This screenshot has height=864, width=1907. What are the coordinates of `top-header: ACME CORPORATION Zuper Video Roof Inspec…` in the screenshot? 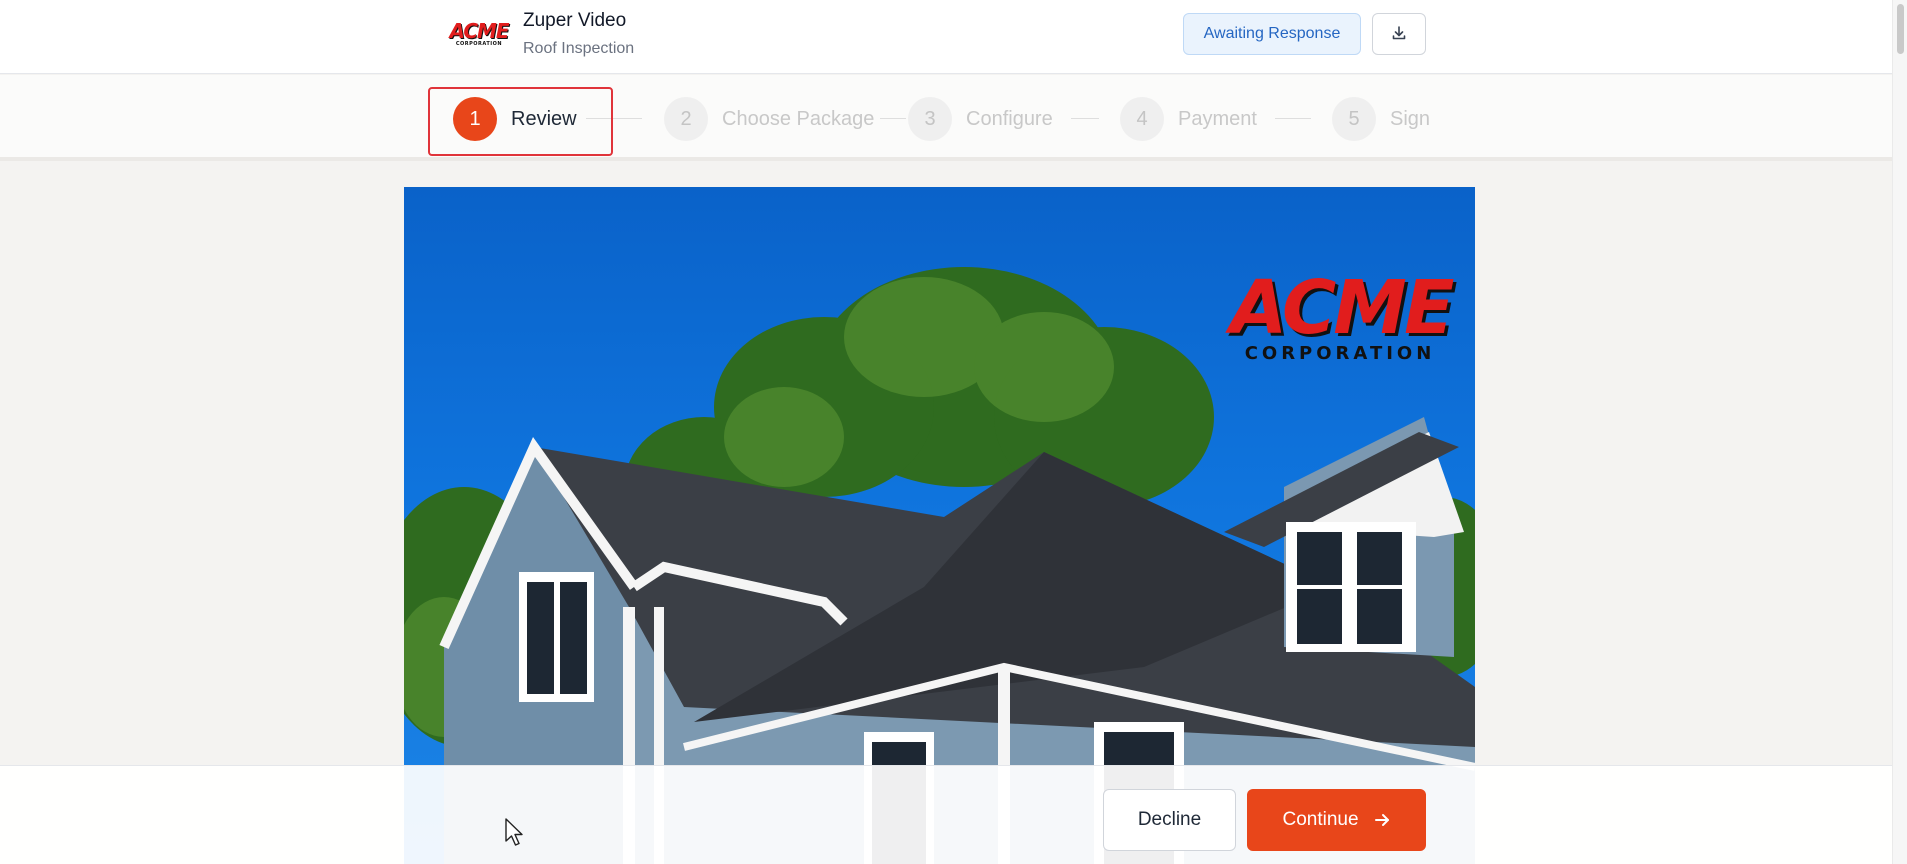 It's located at (946, 37).